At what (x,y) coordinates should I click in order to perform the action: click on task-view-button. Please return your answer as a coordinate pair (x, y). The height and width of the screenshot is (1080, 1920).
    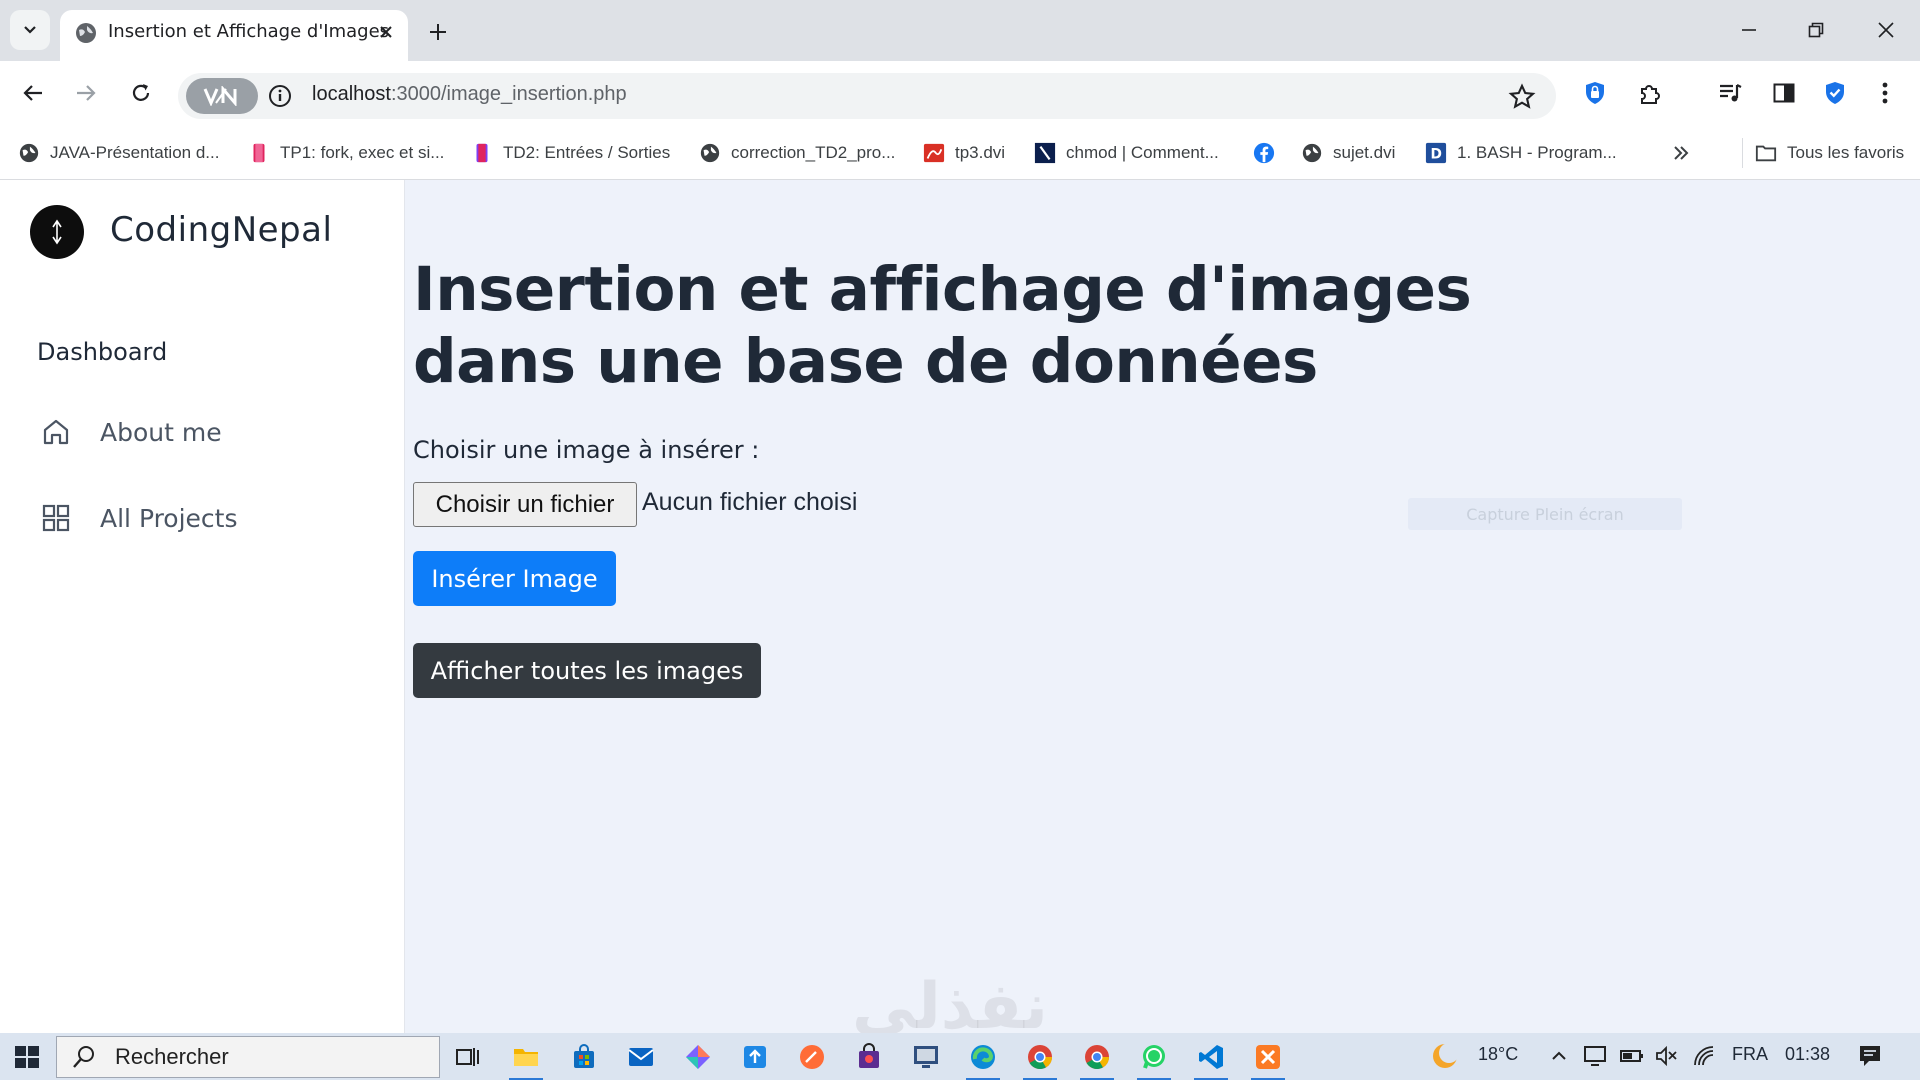
    Looking at the image, I should click on (468, 1057).